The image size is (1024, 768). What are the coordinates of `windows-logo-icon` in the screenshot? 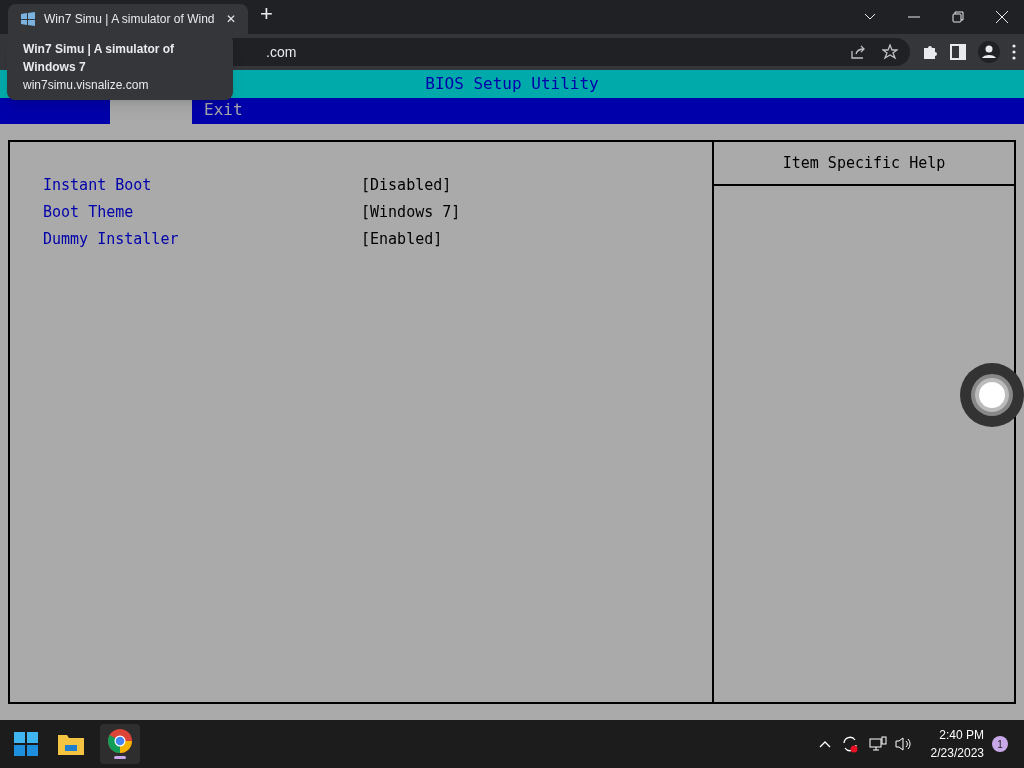 It's located at (28, 19).